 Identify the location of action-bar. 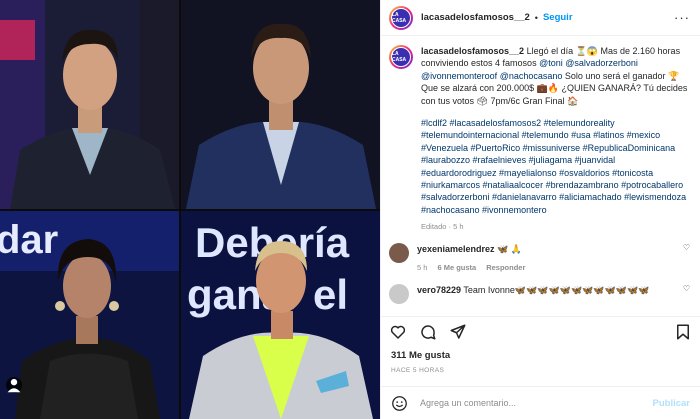
(540, 331).